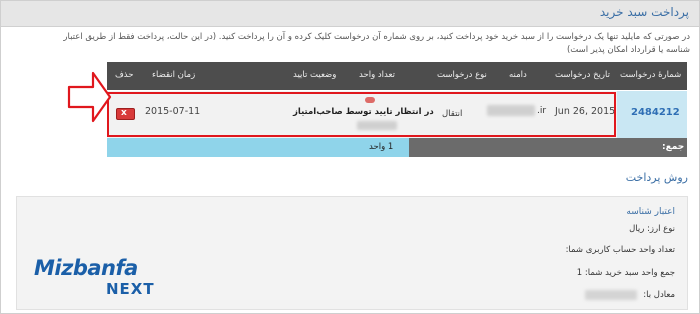 The height and width of the screenshot is (314, 700). I want to click on col-units: تعداد واحد, so click(377, 75).